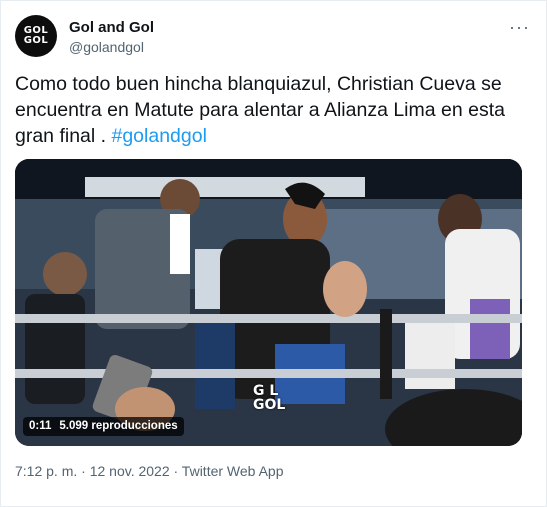 Image resolution: width=547 pixels, height=507 pixels. I want to click on more-options-icon: ···, so click(519, 27).